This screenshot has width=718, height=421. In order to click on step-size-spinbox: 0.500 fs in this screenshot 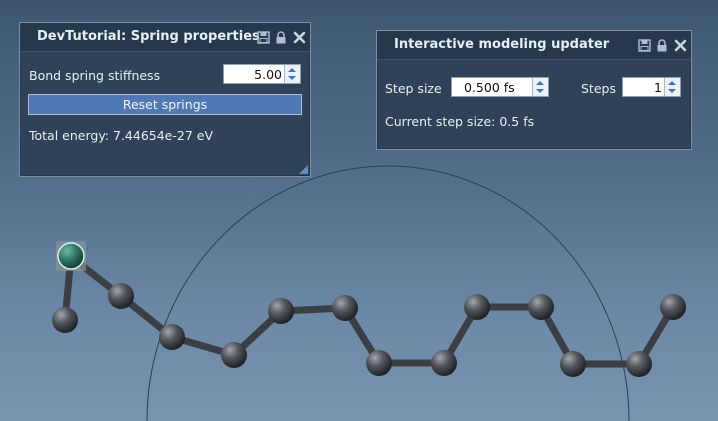, I will do `click(500, 87)`.